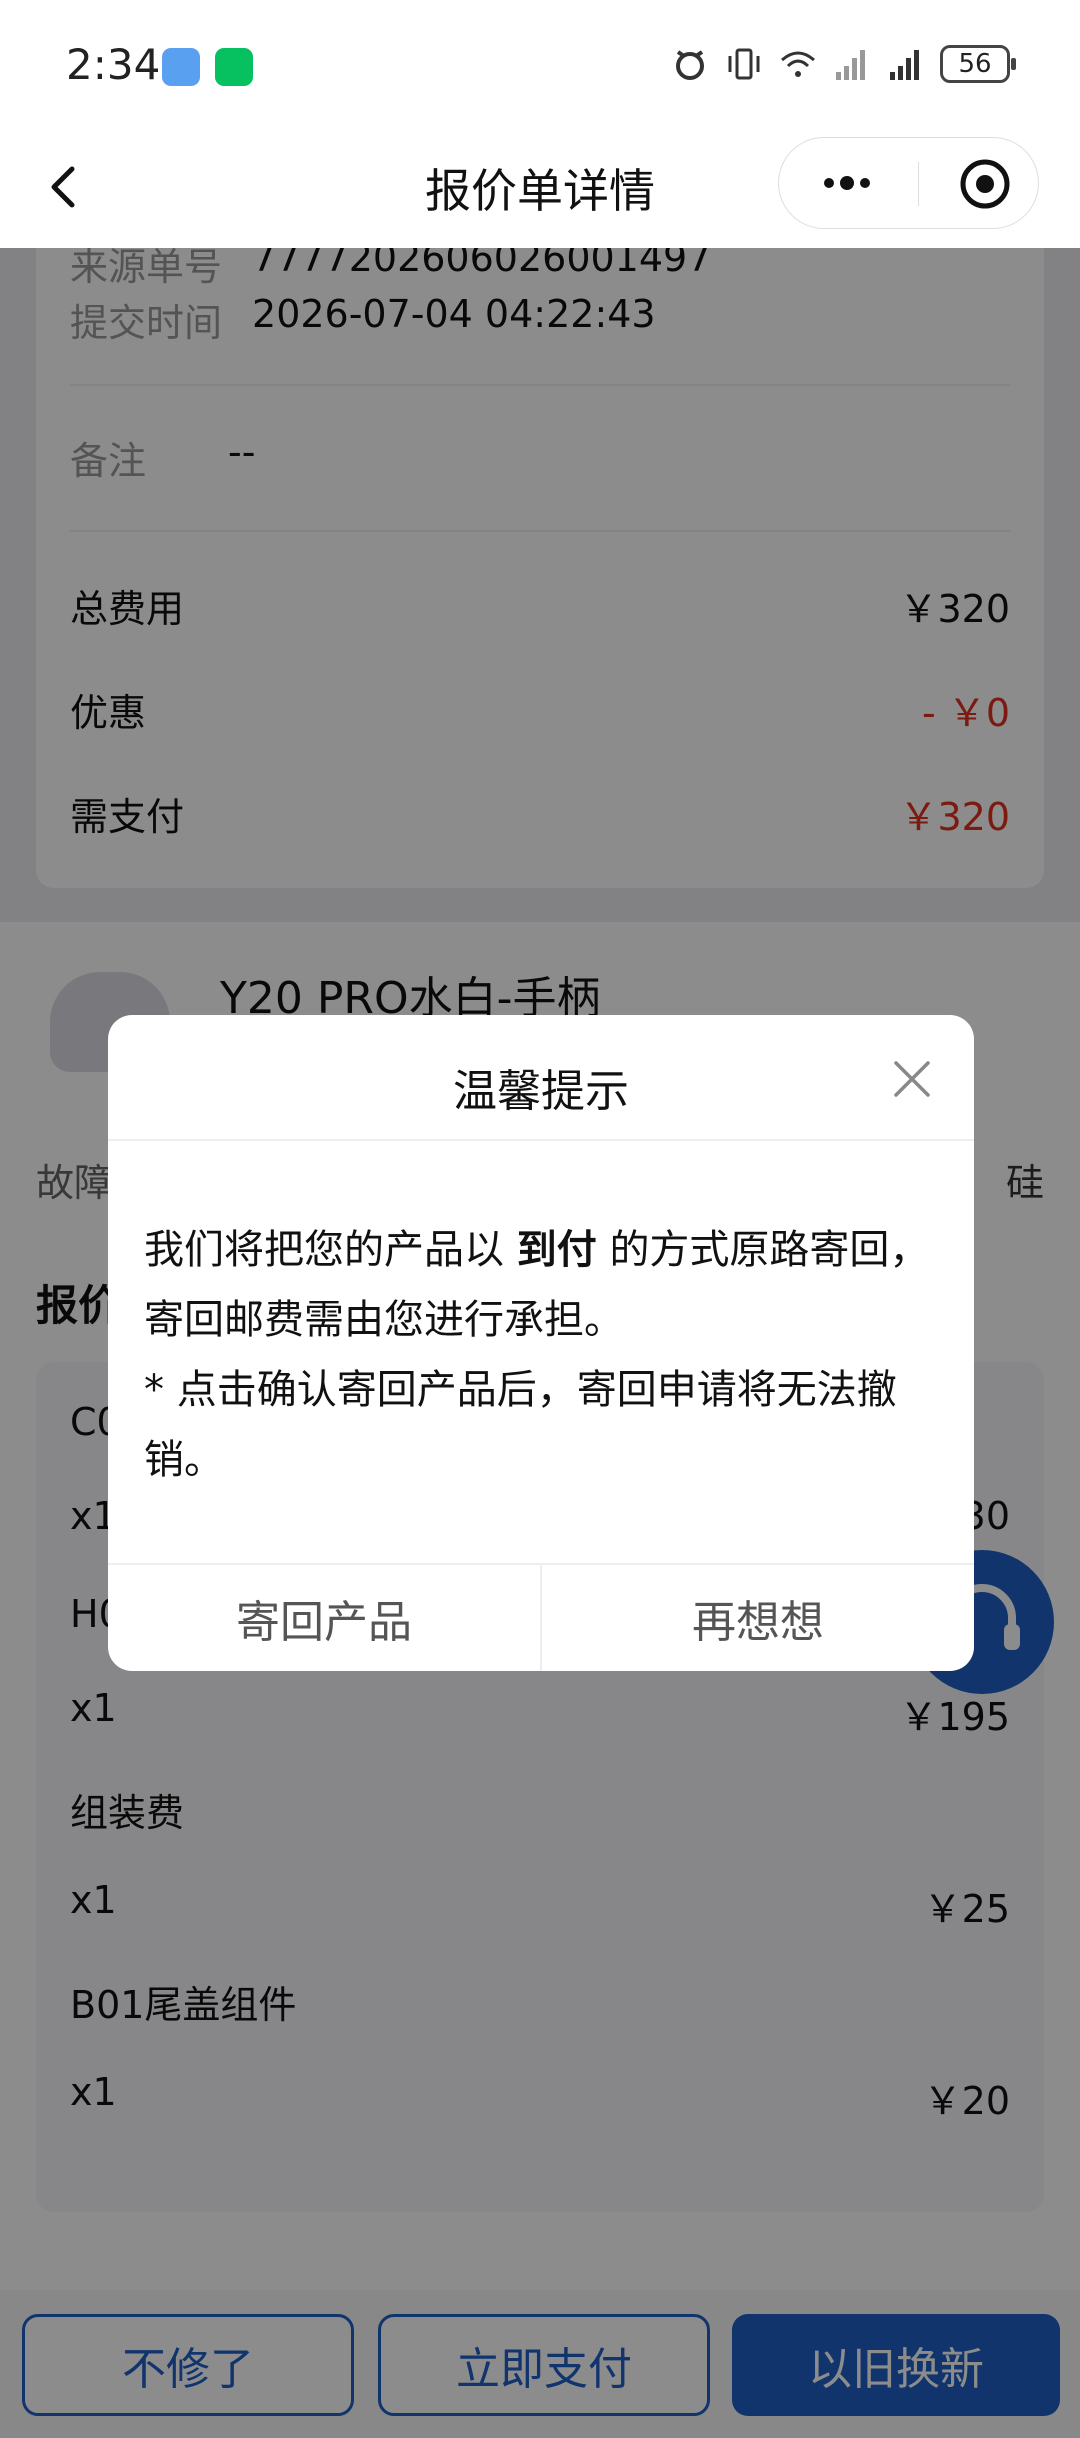 This screenshot has width=1080, height=2438. Describe the element at coordinates (758, 1618) in the screenshot. I see `reconsider-button: 再想想` at that location.